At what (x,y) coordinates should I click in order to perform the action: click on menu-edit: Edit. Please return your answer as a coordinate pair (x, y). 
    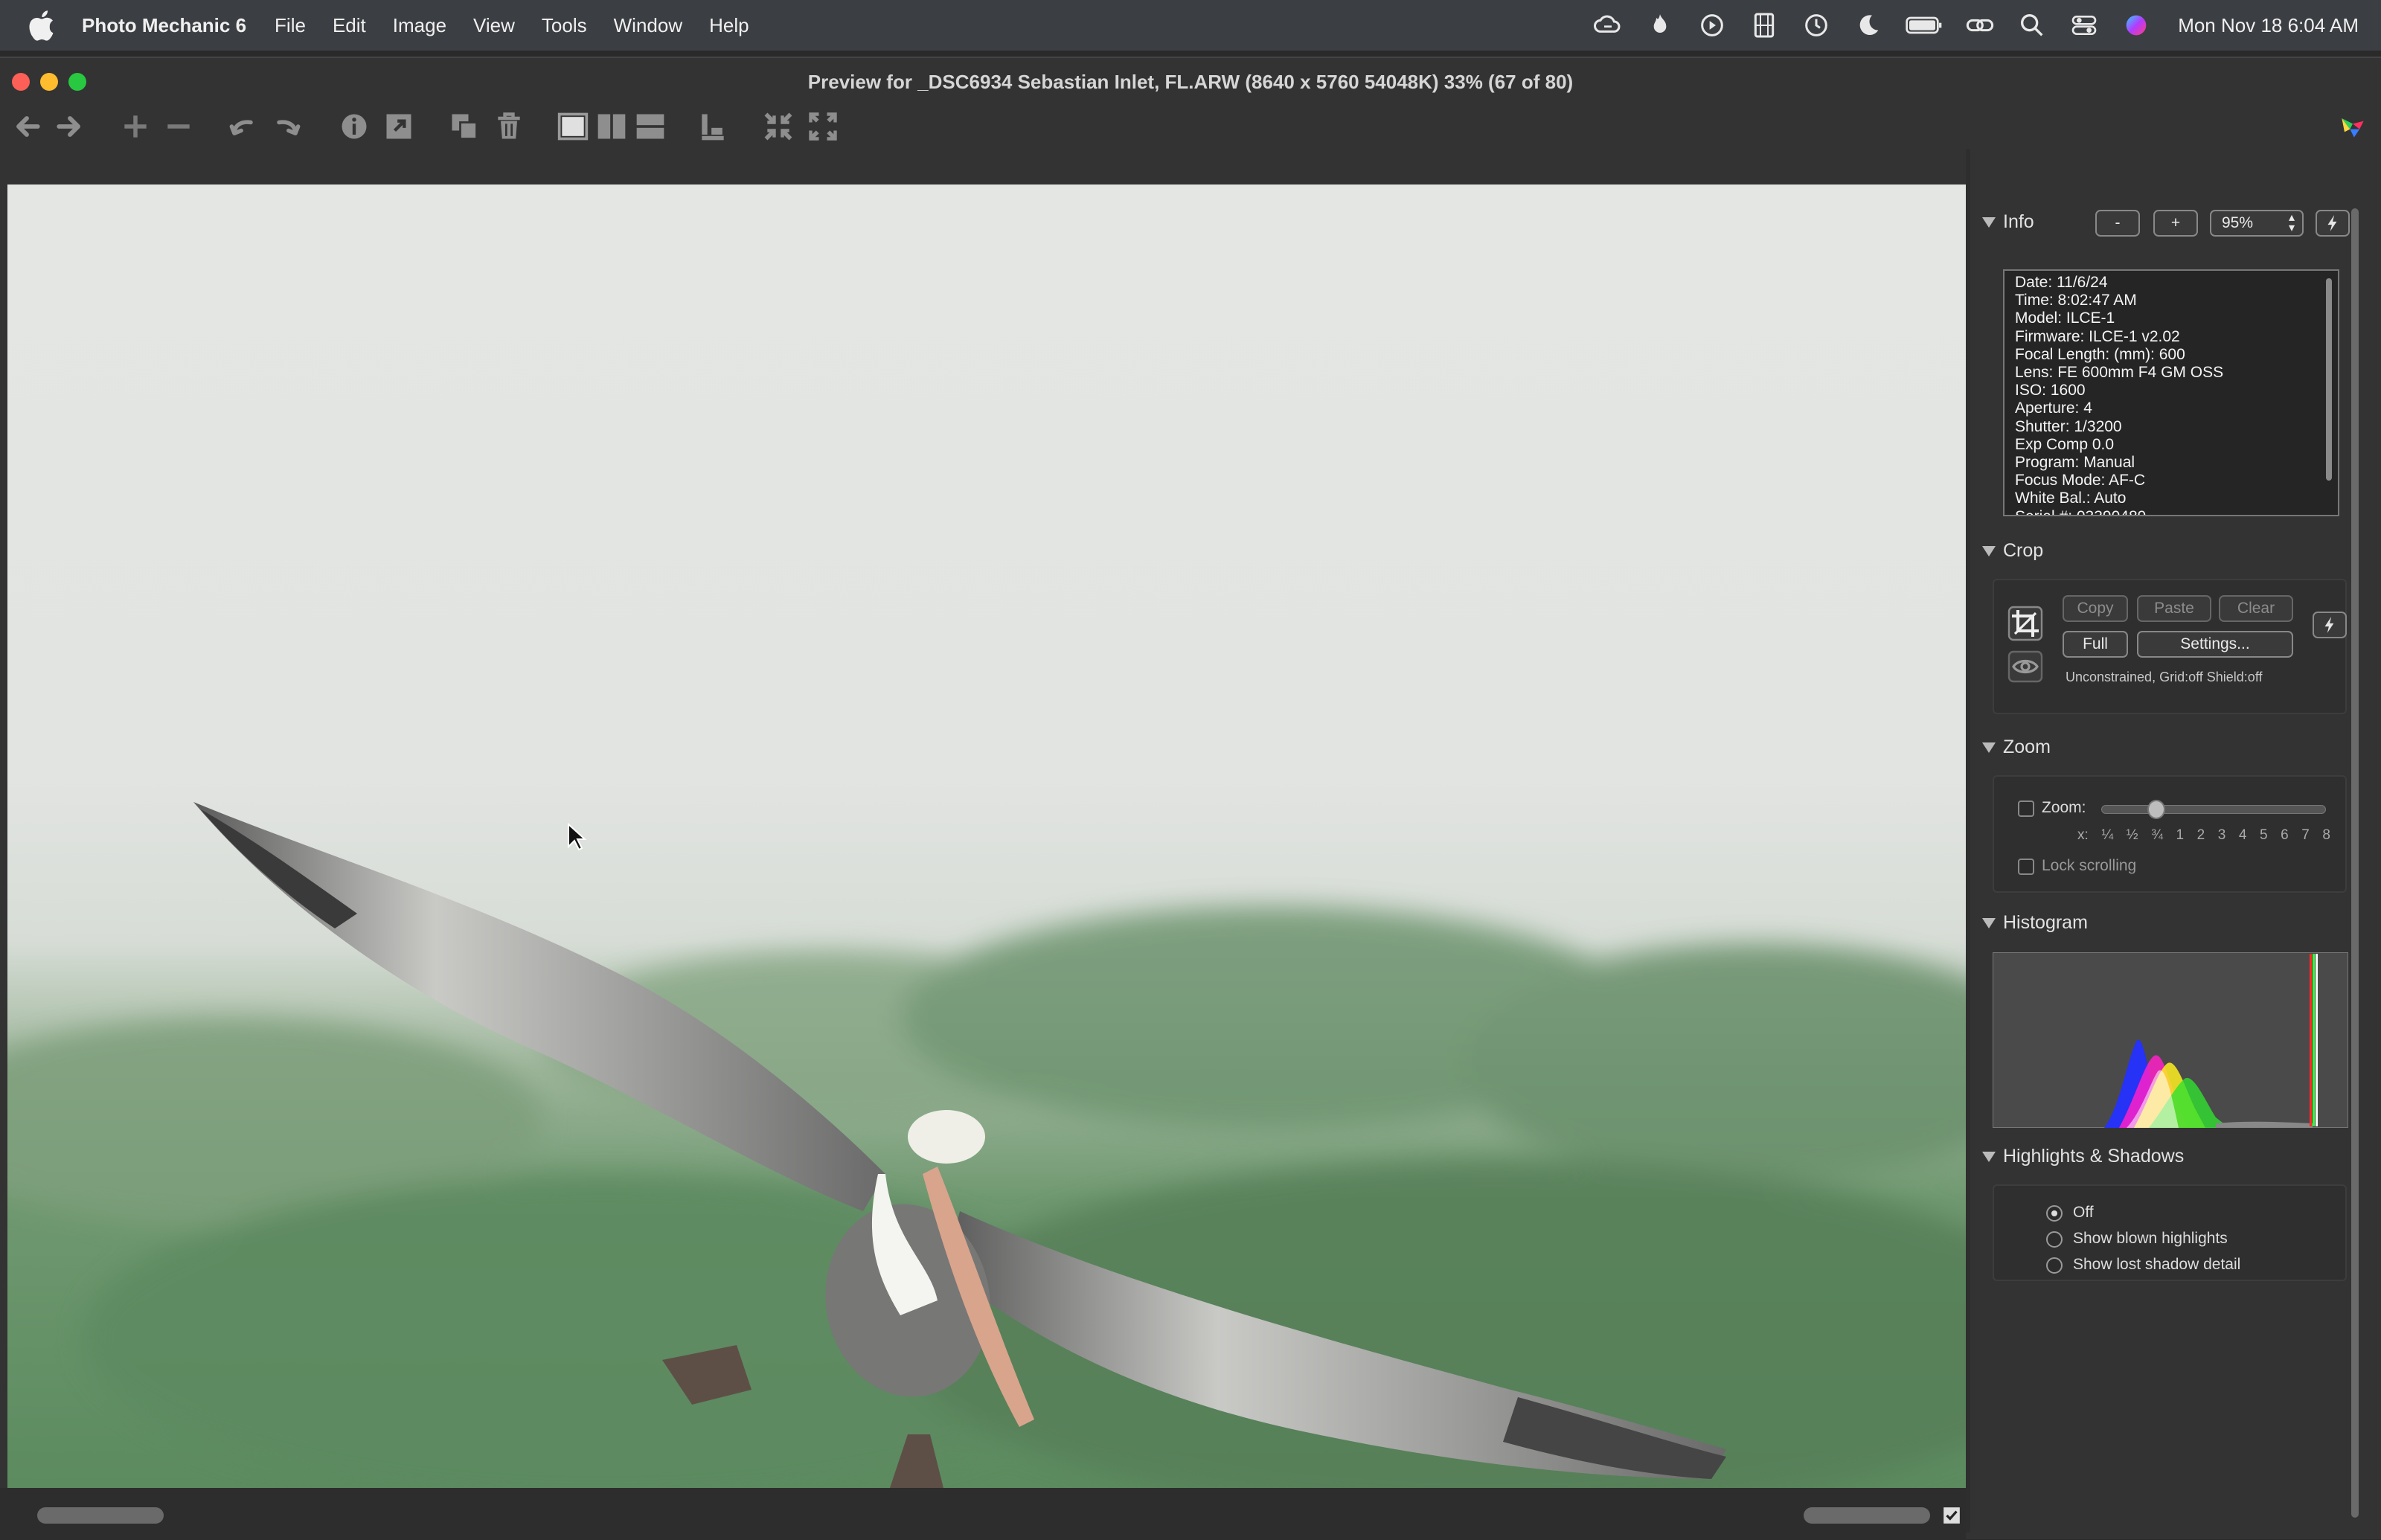
    Looking at the image, I should click on (349, 25).